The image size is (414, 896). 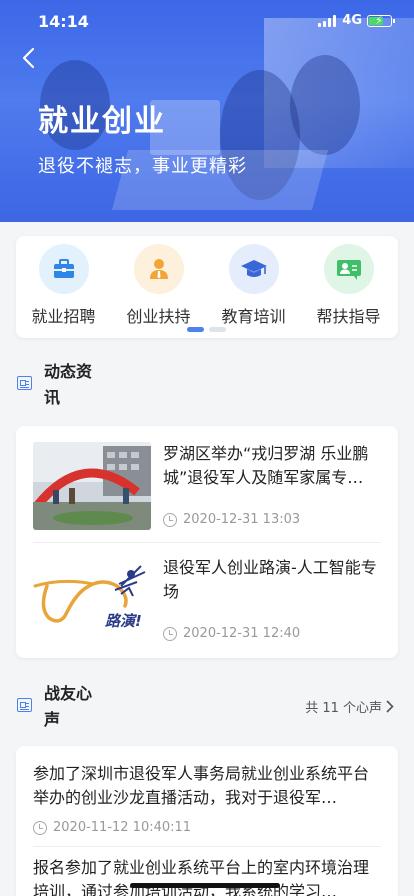 What do you see at coordinates (348, 316) in the screenshot?
I see `category-label: 帮扶指导` at bounding box center [348, 316].